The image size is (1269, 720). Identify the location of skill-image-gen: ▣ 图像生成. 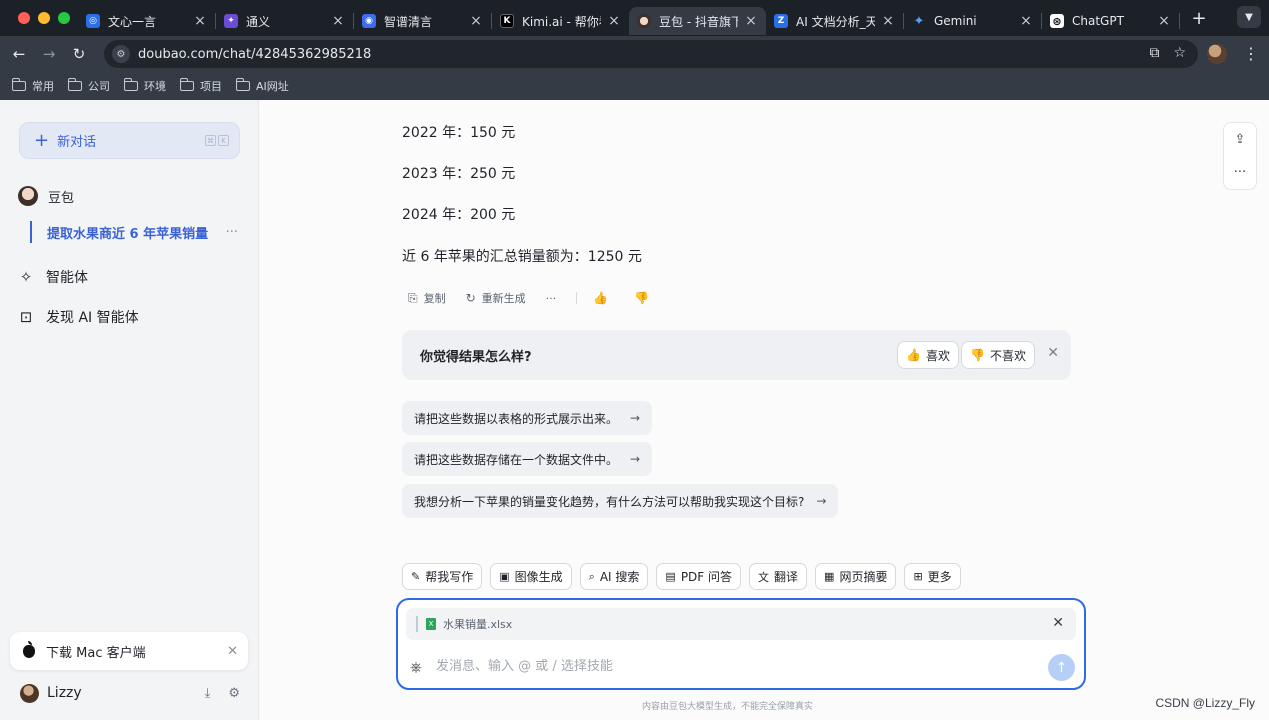
(531, 576).